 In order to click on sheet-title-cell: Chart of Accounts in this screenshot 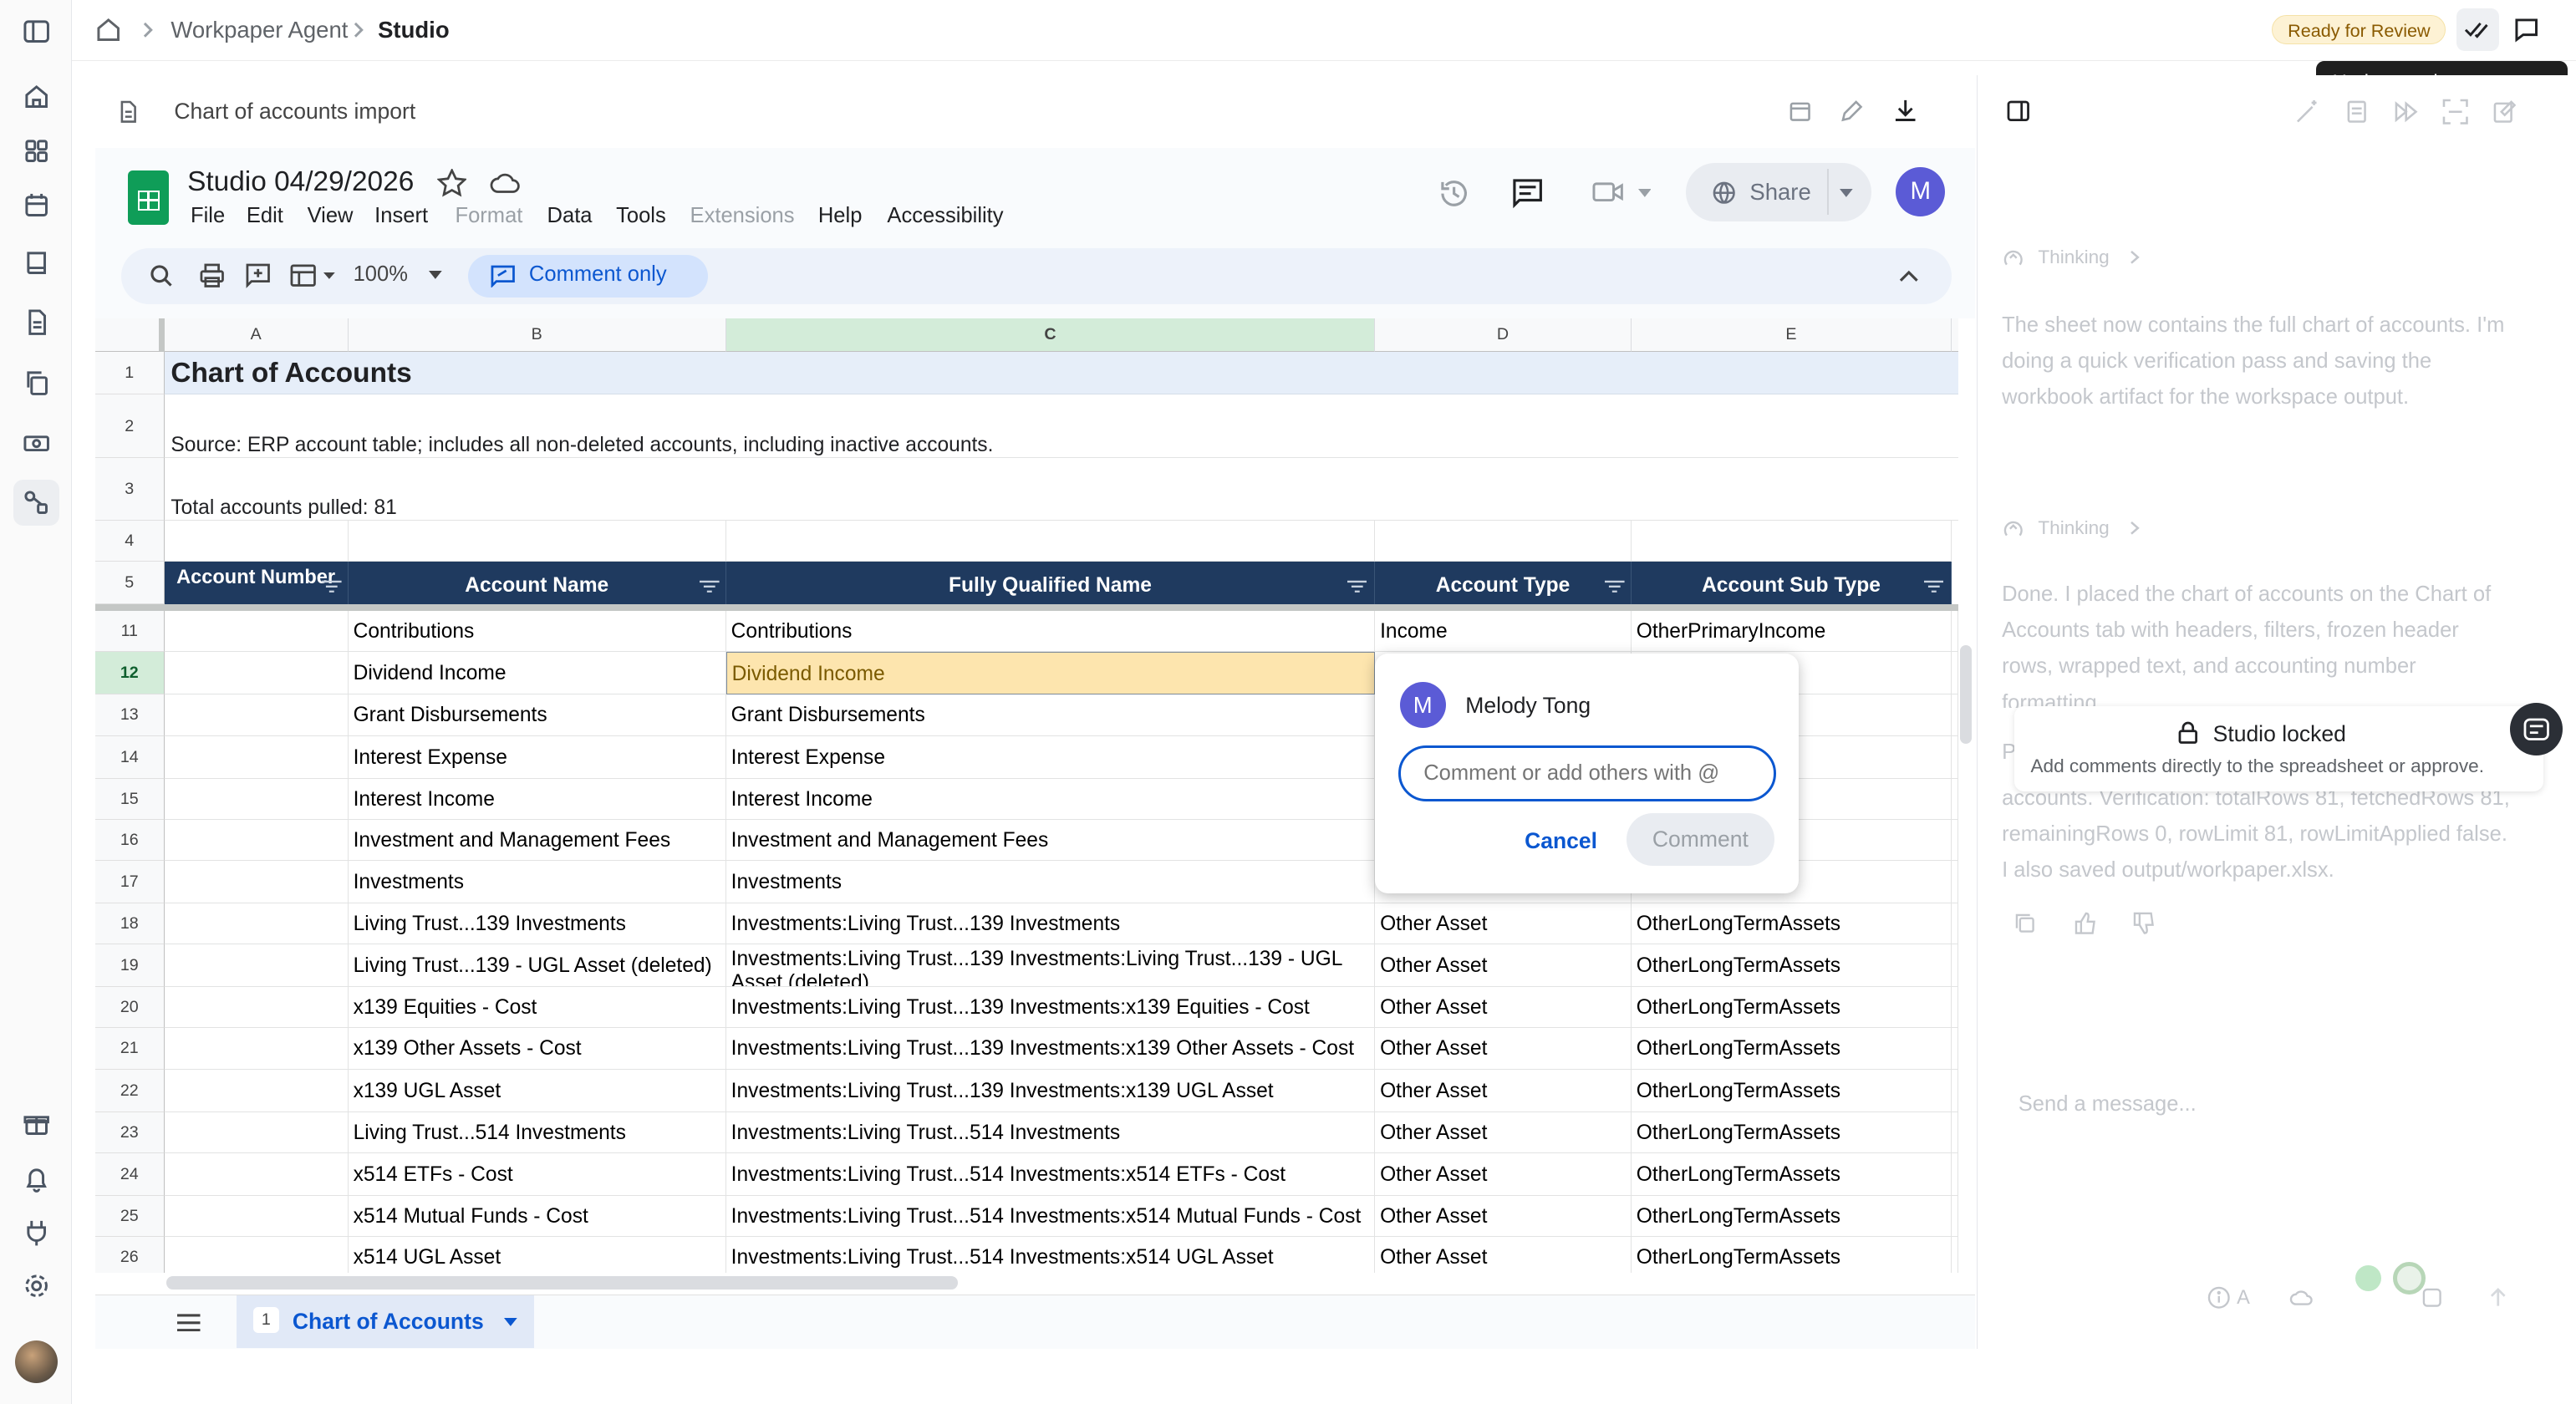, I will do `click(1061, 372)`.